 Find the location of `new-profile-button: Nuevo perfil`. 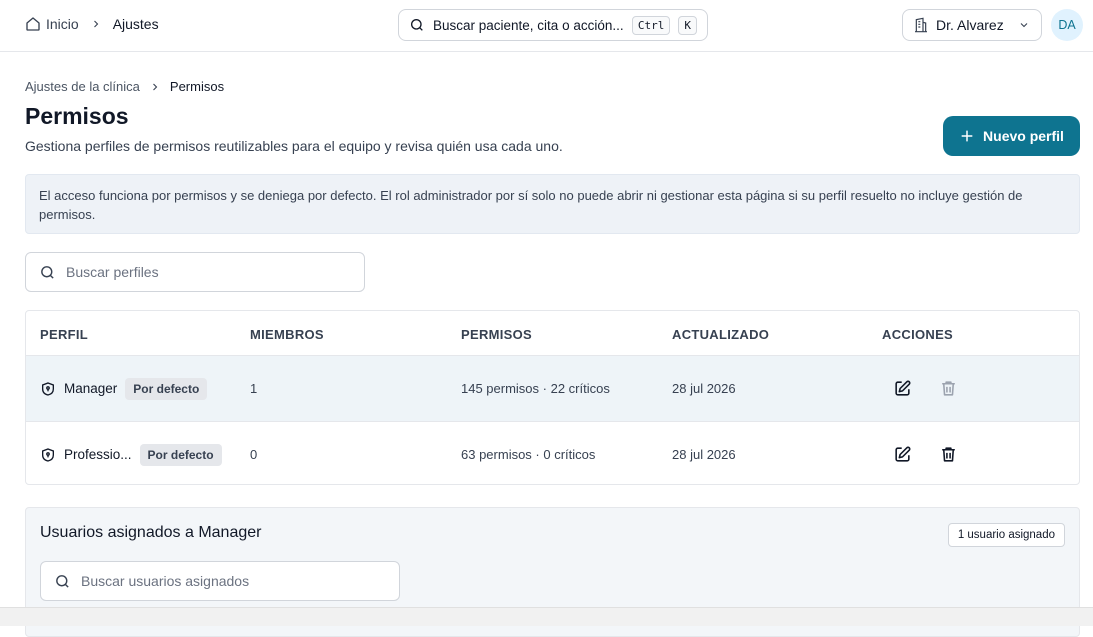

new-profile-button: Nuevo perfil is located at coordinates (1011, 136).